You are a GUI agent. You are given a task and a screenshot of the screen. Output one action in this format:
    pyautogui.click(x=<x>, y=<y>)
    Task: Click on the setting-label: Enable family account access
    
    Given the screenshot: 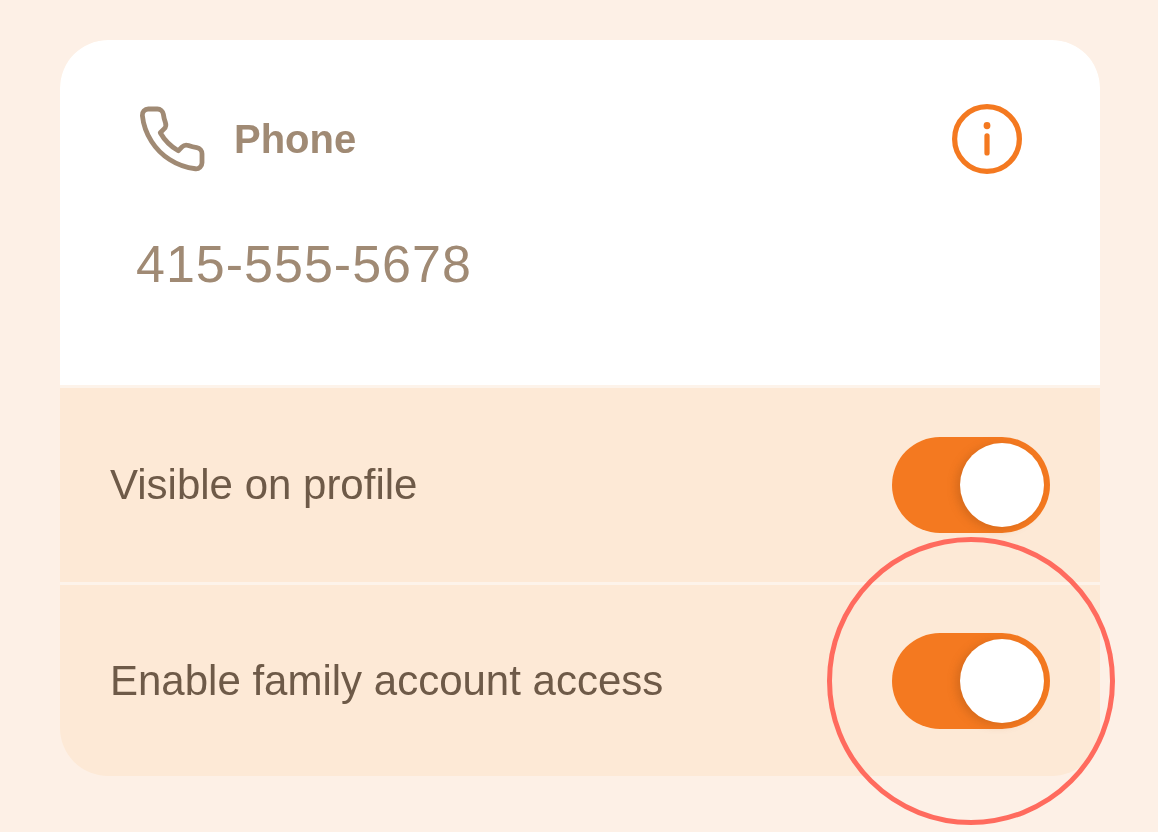 What is the action you would take?
    pyautogui.click(x=387, y=680)
    